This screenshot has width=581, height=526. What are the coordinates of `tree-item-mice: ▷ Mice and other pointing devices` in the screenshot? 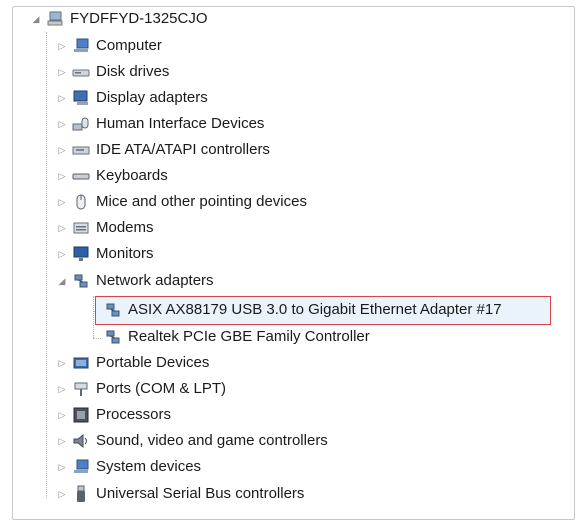 It's located at (181, 202).